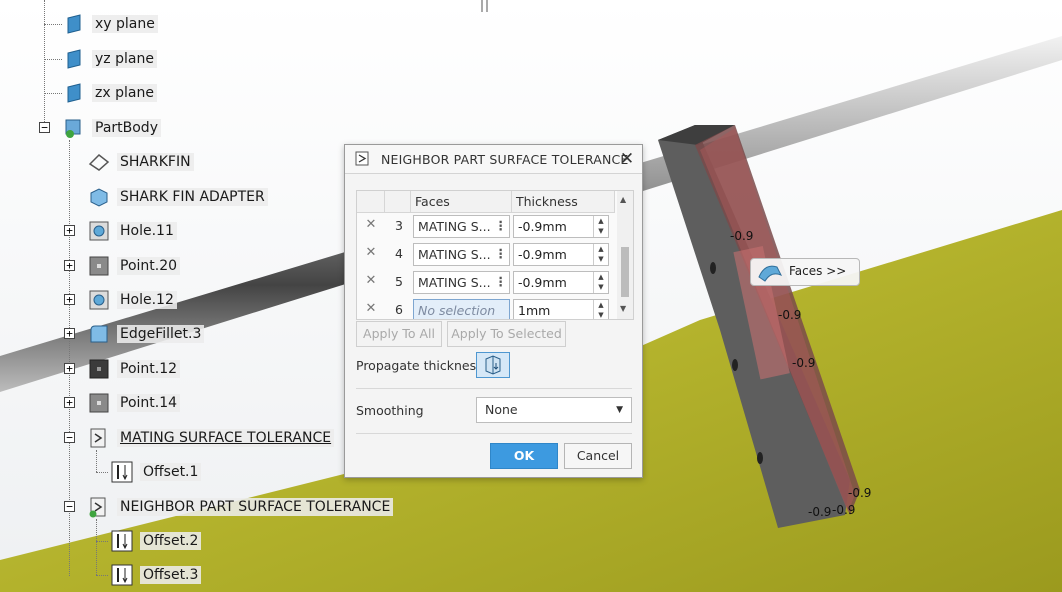 This screenshot has width=1062, height=592. I want to click on faces-context-tag: Faces >>, so click(805, 272).